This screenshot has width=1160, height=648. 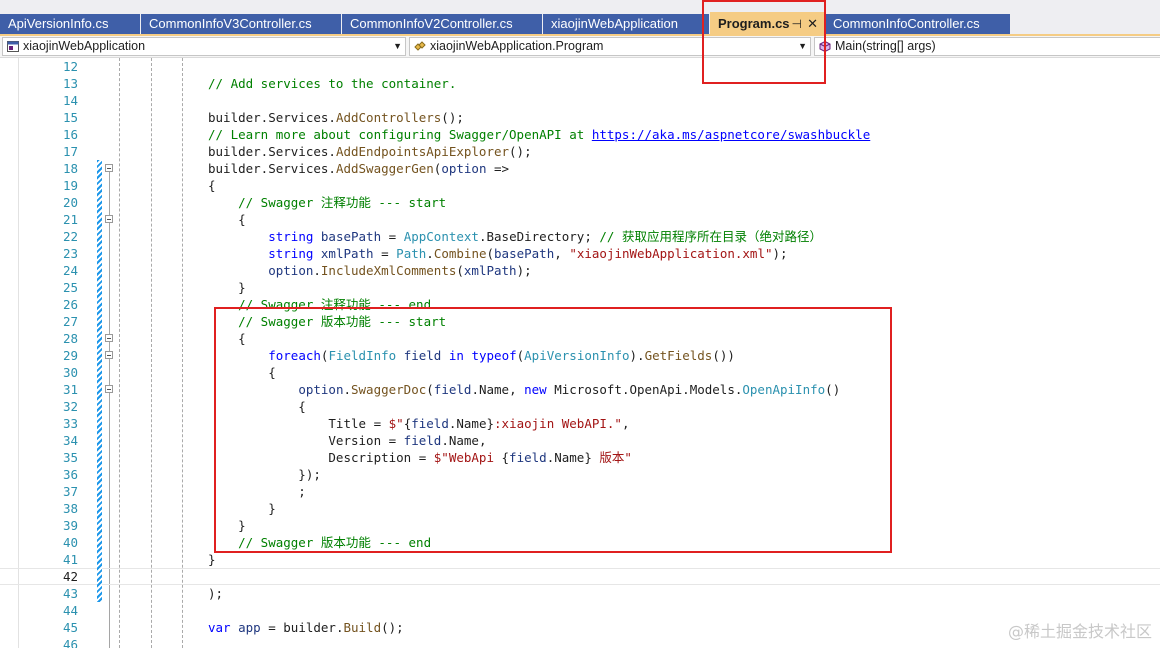 I want to click on code-line: 43);, so click(x=580, y=593).